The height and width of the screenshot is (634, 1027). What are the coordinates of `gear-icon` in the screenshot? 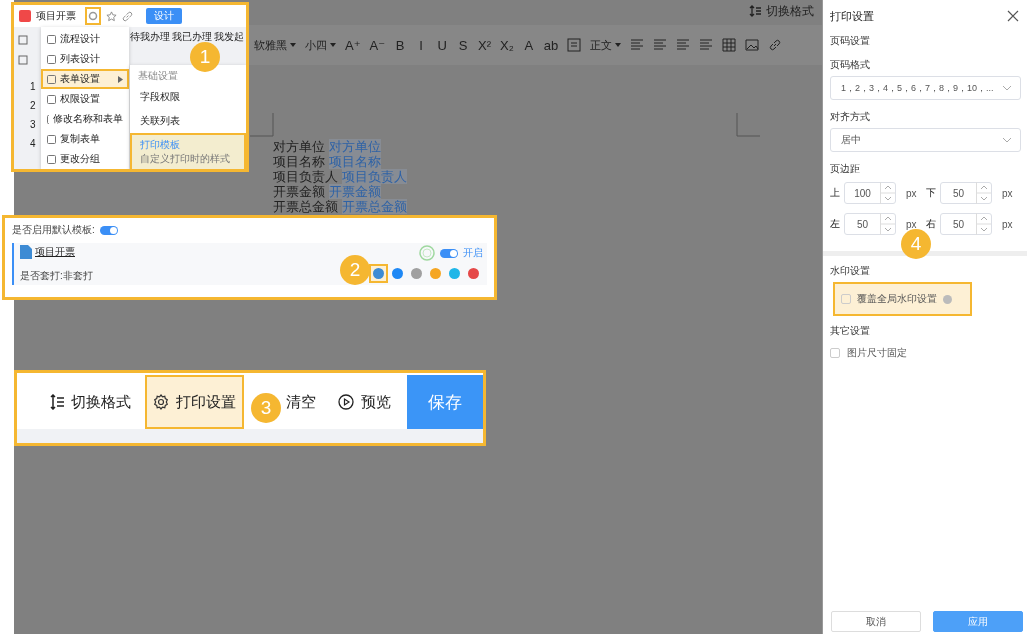 It's located at (161, 402).